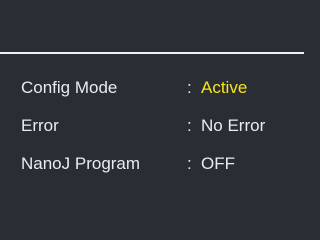  What do you see at coordinates (81, 163) in the screenshot?
I see `nanoj-program-label: NanoJ Program` at bounding box center [81, 163].